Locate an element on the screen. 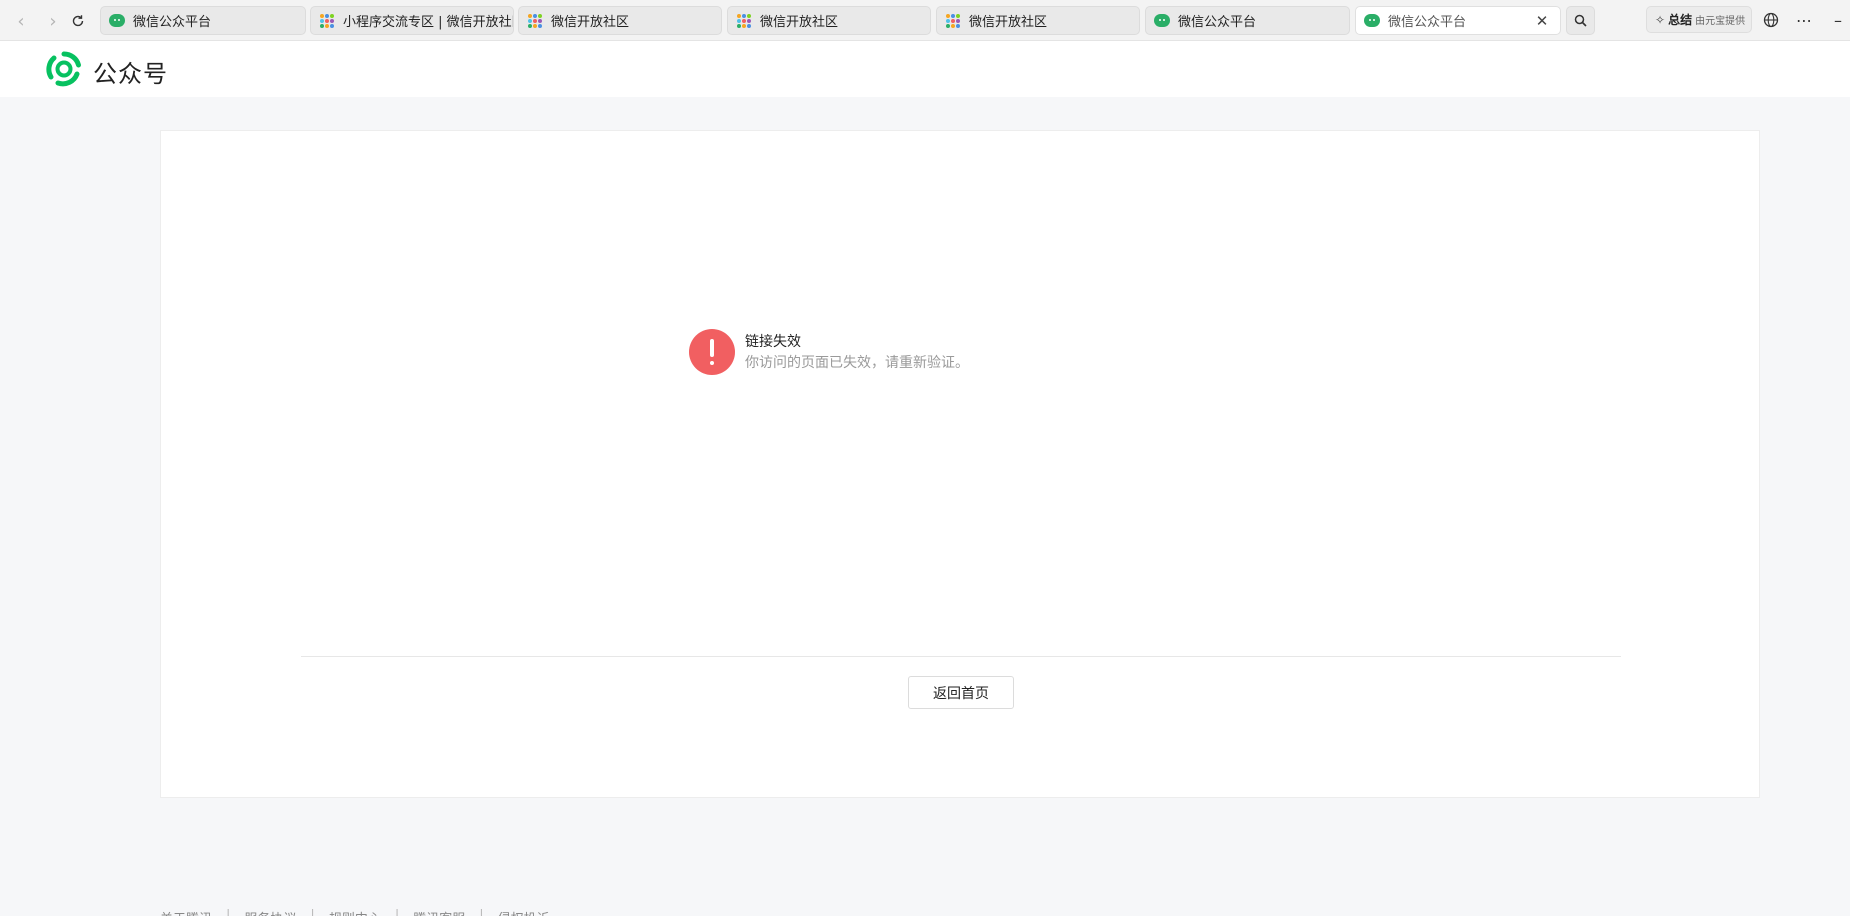 Image resolution: width=1850 pixels, height=916 pixels. footer-link: 侵权投诉 is located at coordinates (524, 912).